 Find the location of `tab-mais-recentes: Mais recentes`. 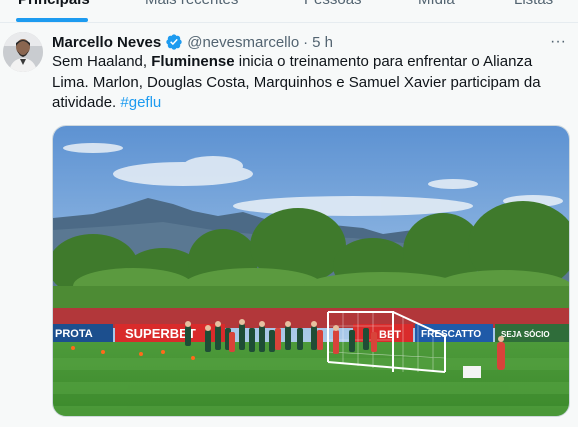

tab-mais-recentes: Mais recentes is located at coordinates (191, 4).